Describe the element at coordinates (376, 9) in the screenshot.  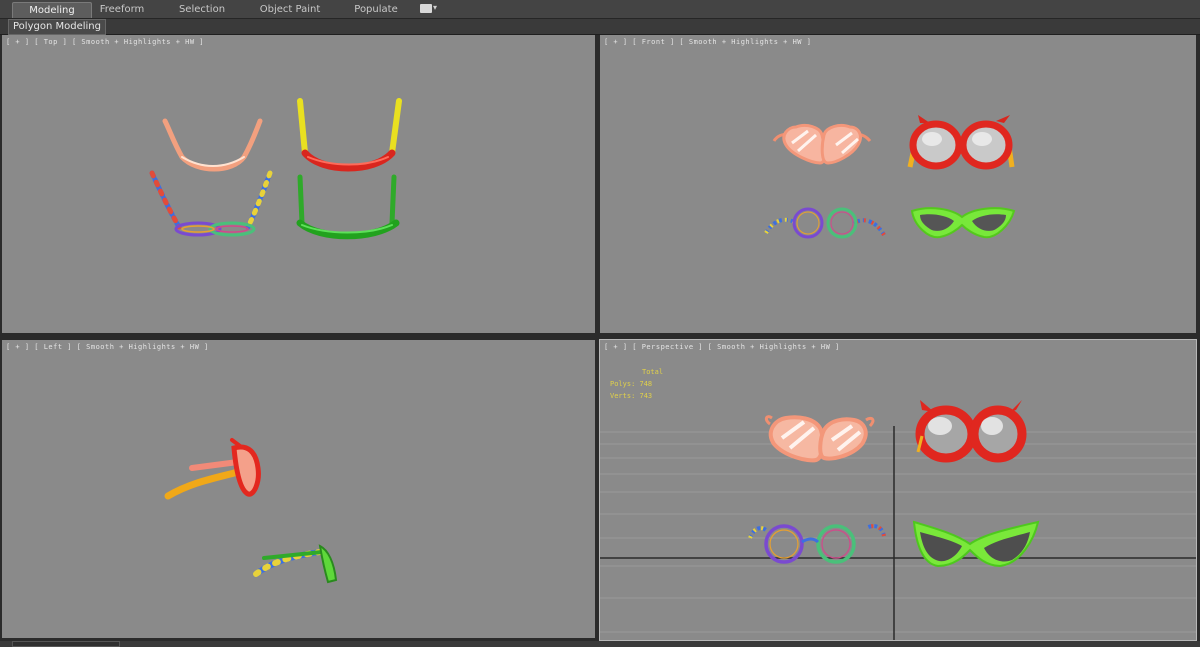
I see `tab-populate: Populate` at that location.